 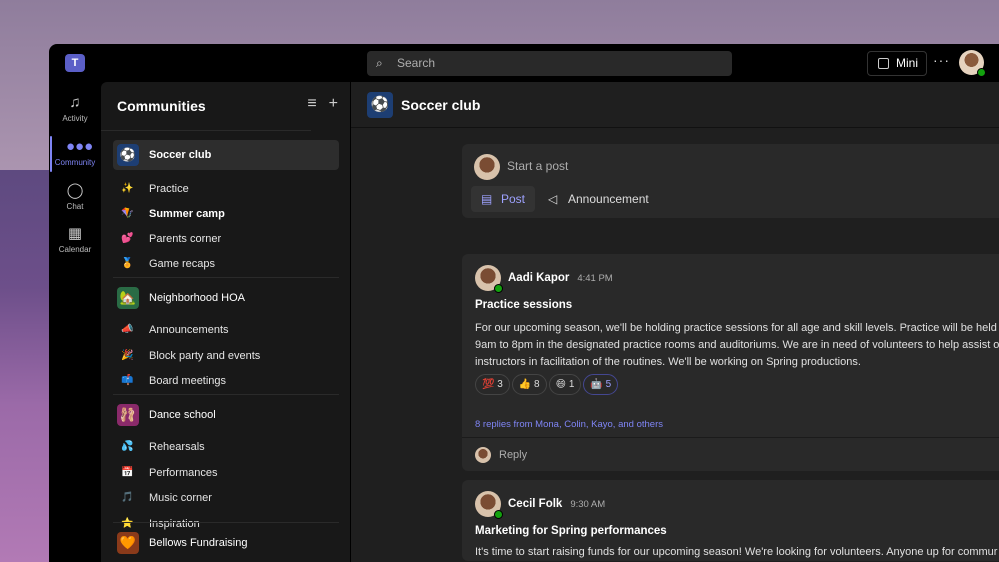 What do you see at coordinates (226, 381) in the screenshot?
I see `channel-item: 📫 Board meetings` at bounding box center [226, 381].